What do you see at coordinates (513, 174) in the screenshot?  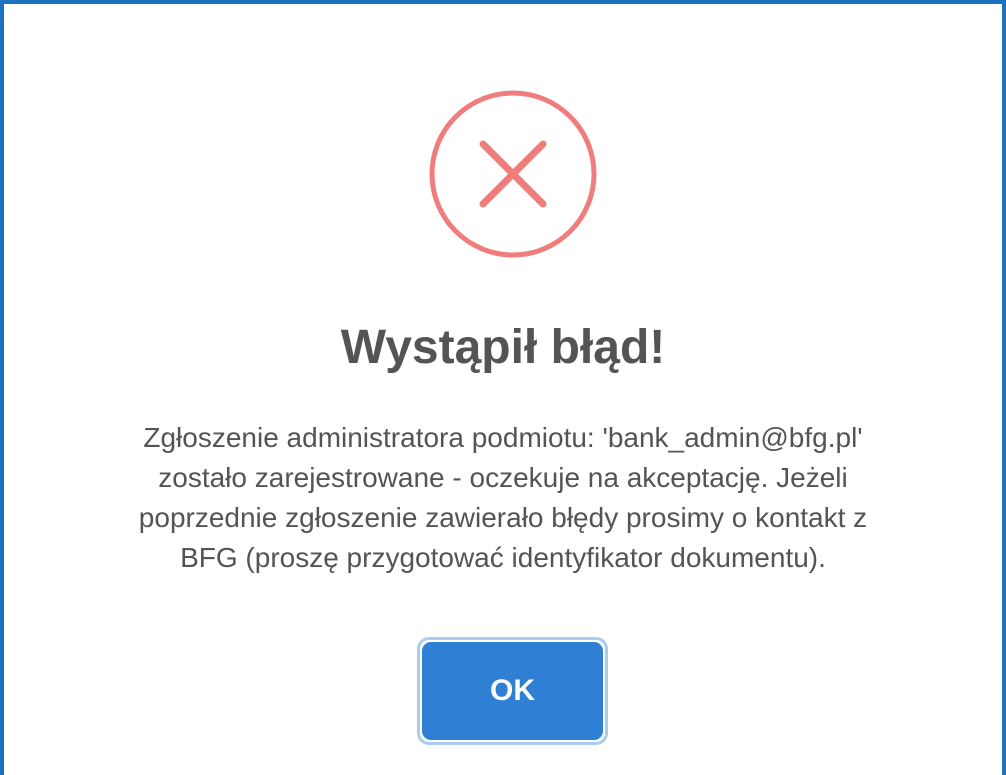 I see `error-x-icon` at bounding box center [513, 174].